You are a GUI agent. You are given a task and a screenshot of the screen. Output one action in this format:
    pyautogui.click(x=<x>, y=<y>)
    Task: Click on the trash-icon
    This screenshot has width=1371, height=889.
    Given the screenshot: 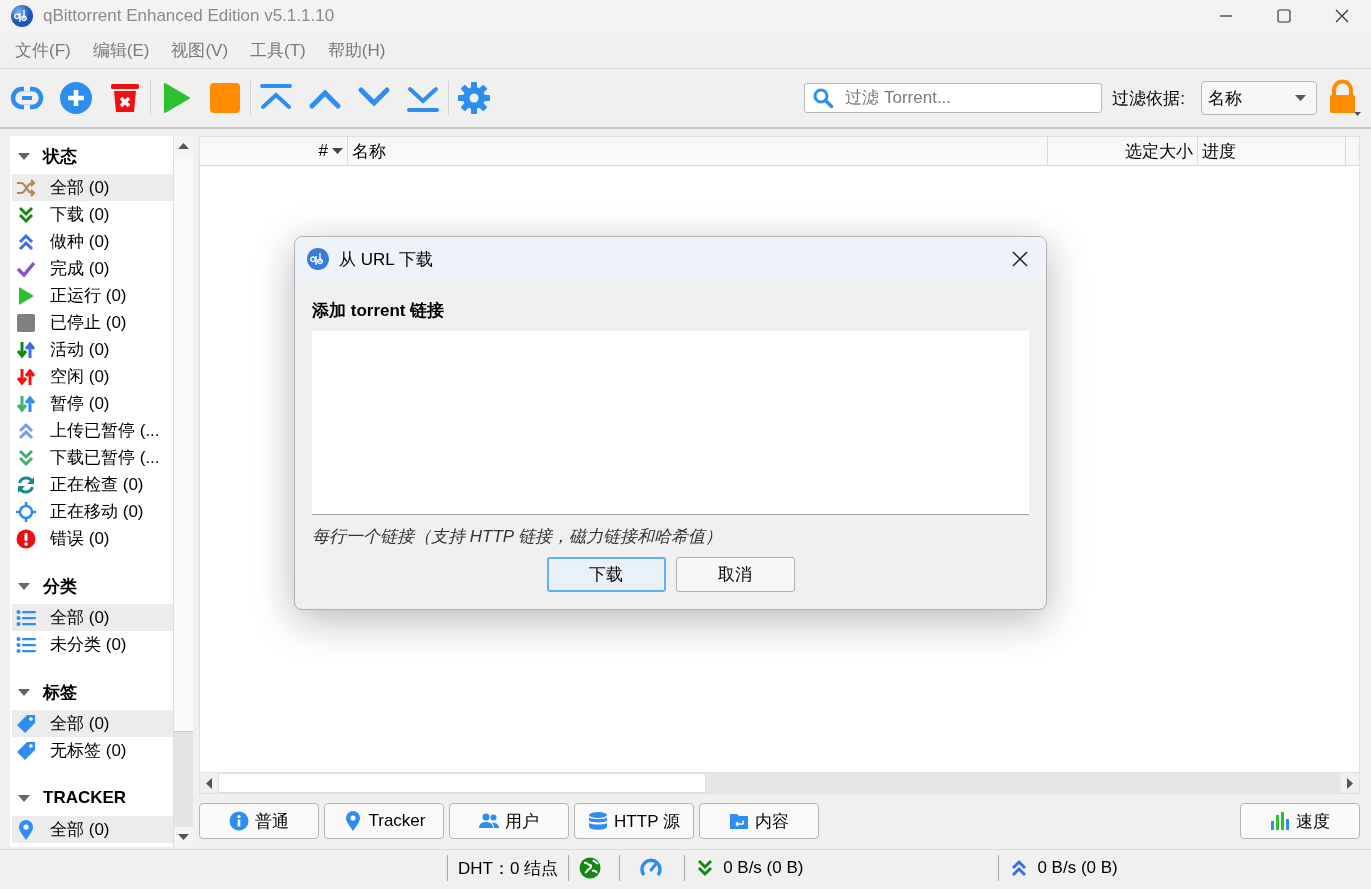 What is the action you would take?
    pyautogui.click(x=125, y=98)
    